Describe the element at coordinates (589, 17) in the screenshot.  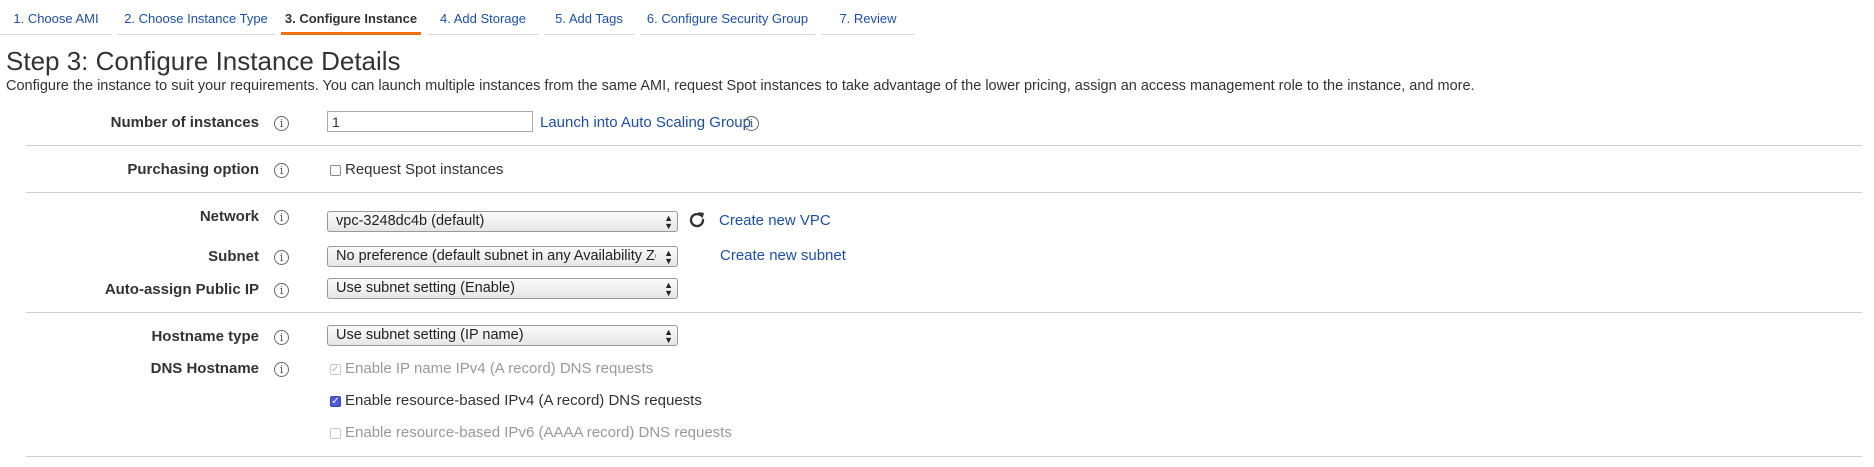
I see `tab-add-tags: 5. Add Tags` at that location.